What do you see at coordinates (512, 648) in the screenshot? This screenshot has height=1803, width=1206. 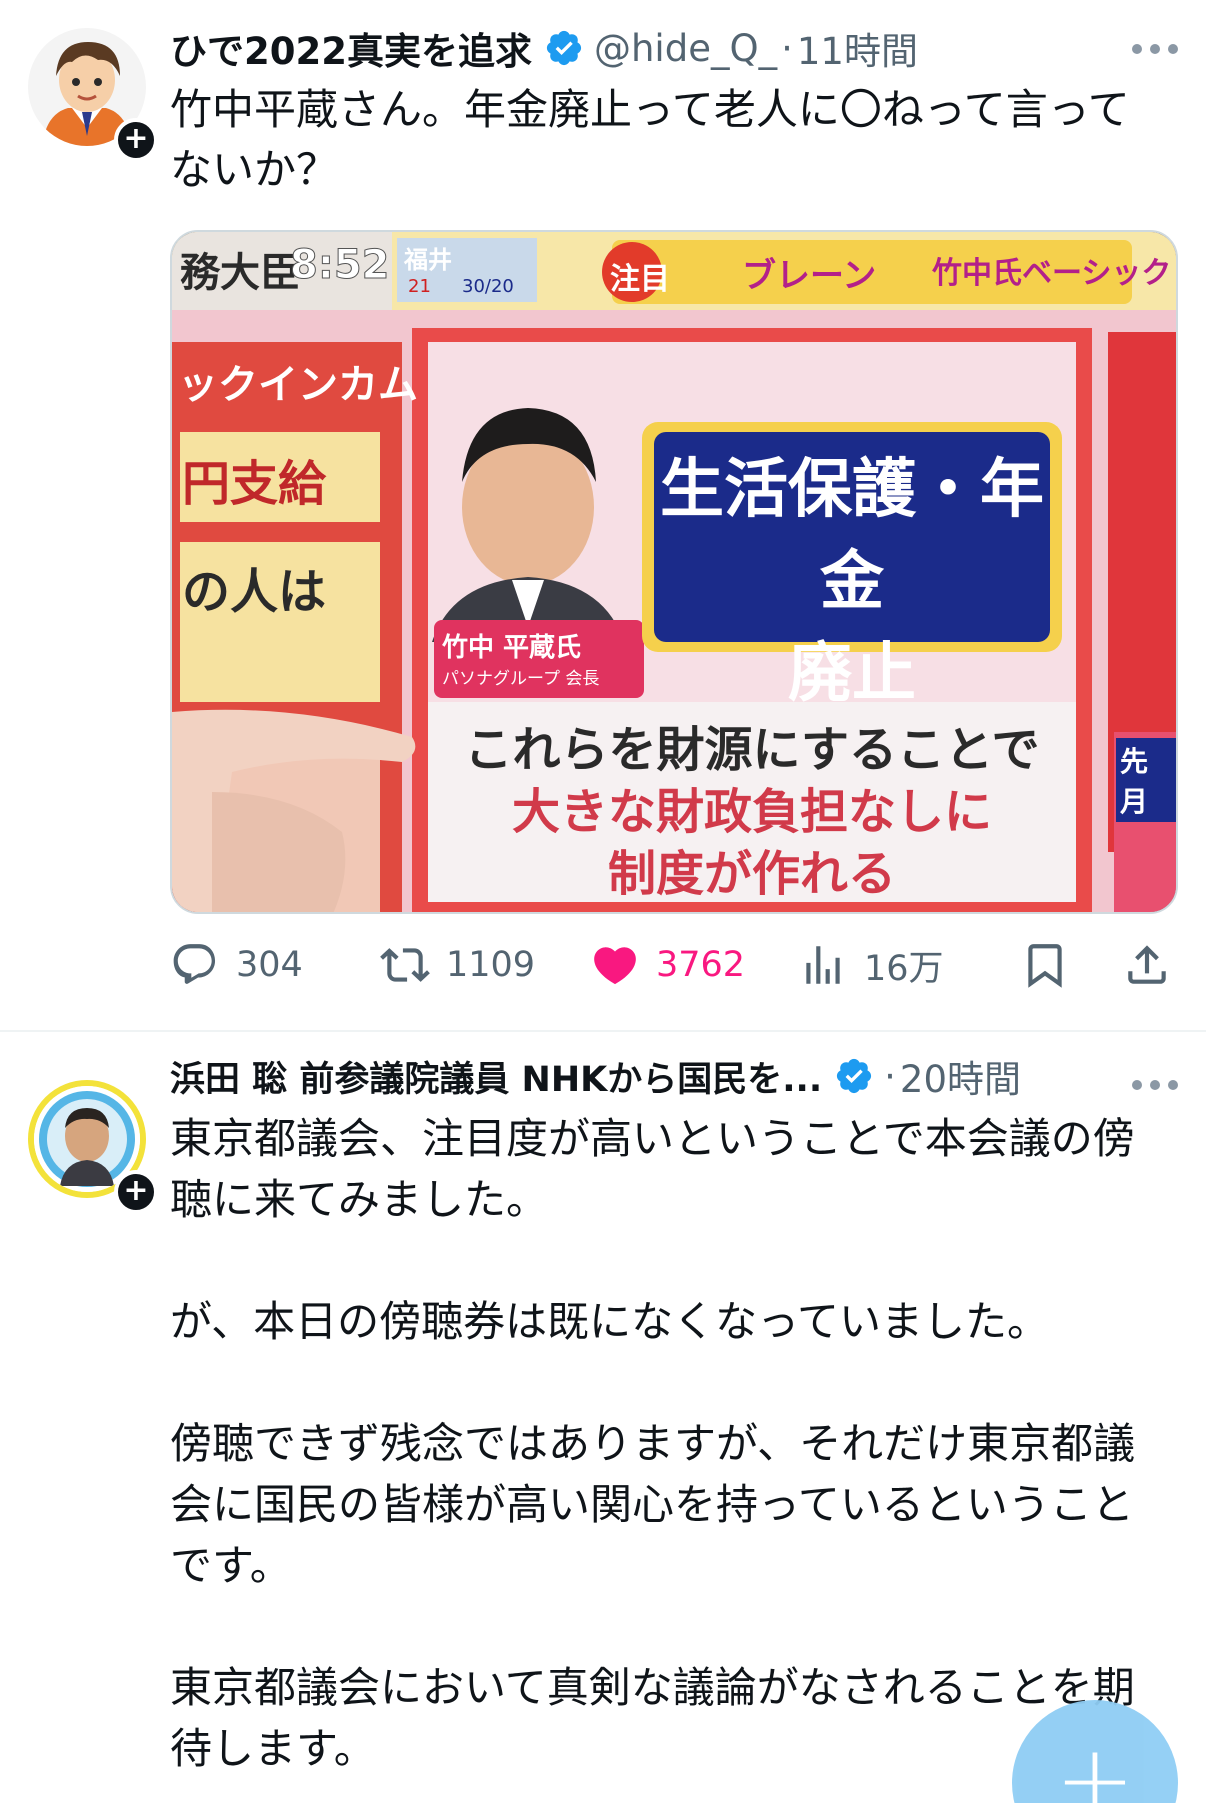 I see `tv-person-name: 竹中 平蔵氏` at bounding box center [512, 648].